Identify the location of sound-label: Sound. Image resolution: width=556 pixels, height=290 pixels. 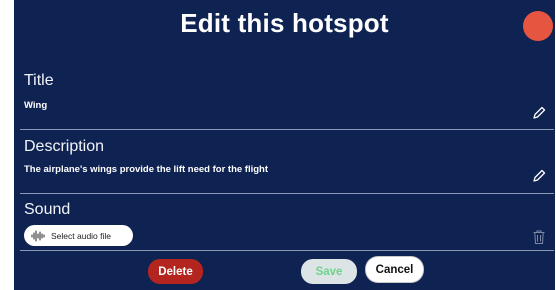
(47, 209).